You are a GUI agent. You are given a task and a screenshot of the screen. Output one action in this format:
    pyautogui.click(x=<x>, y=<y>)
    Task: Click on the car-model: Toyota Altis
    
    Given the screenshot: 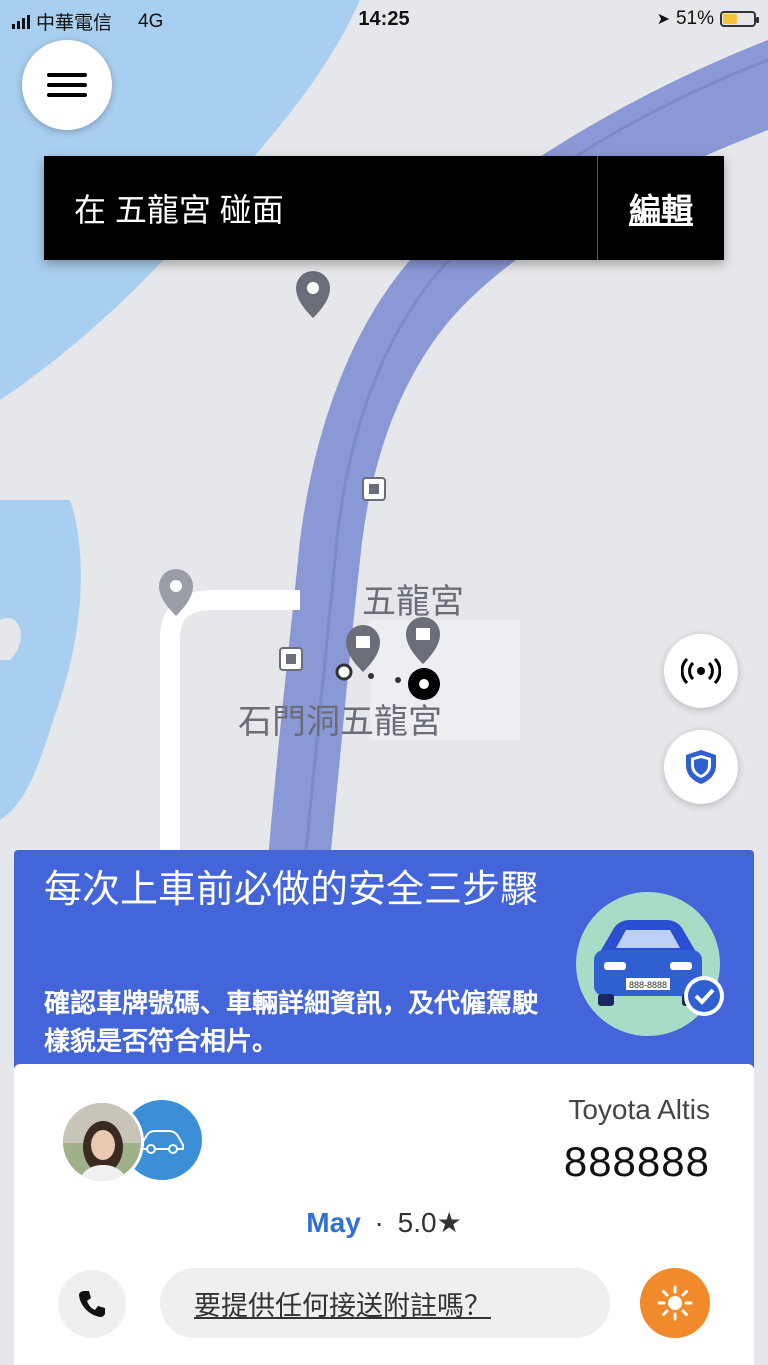 What is the action you would take?
    pyautogui.click(x=639, y=1109)
    